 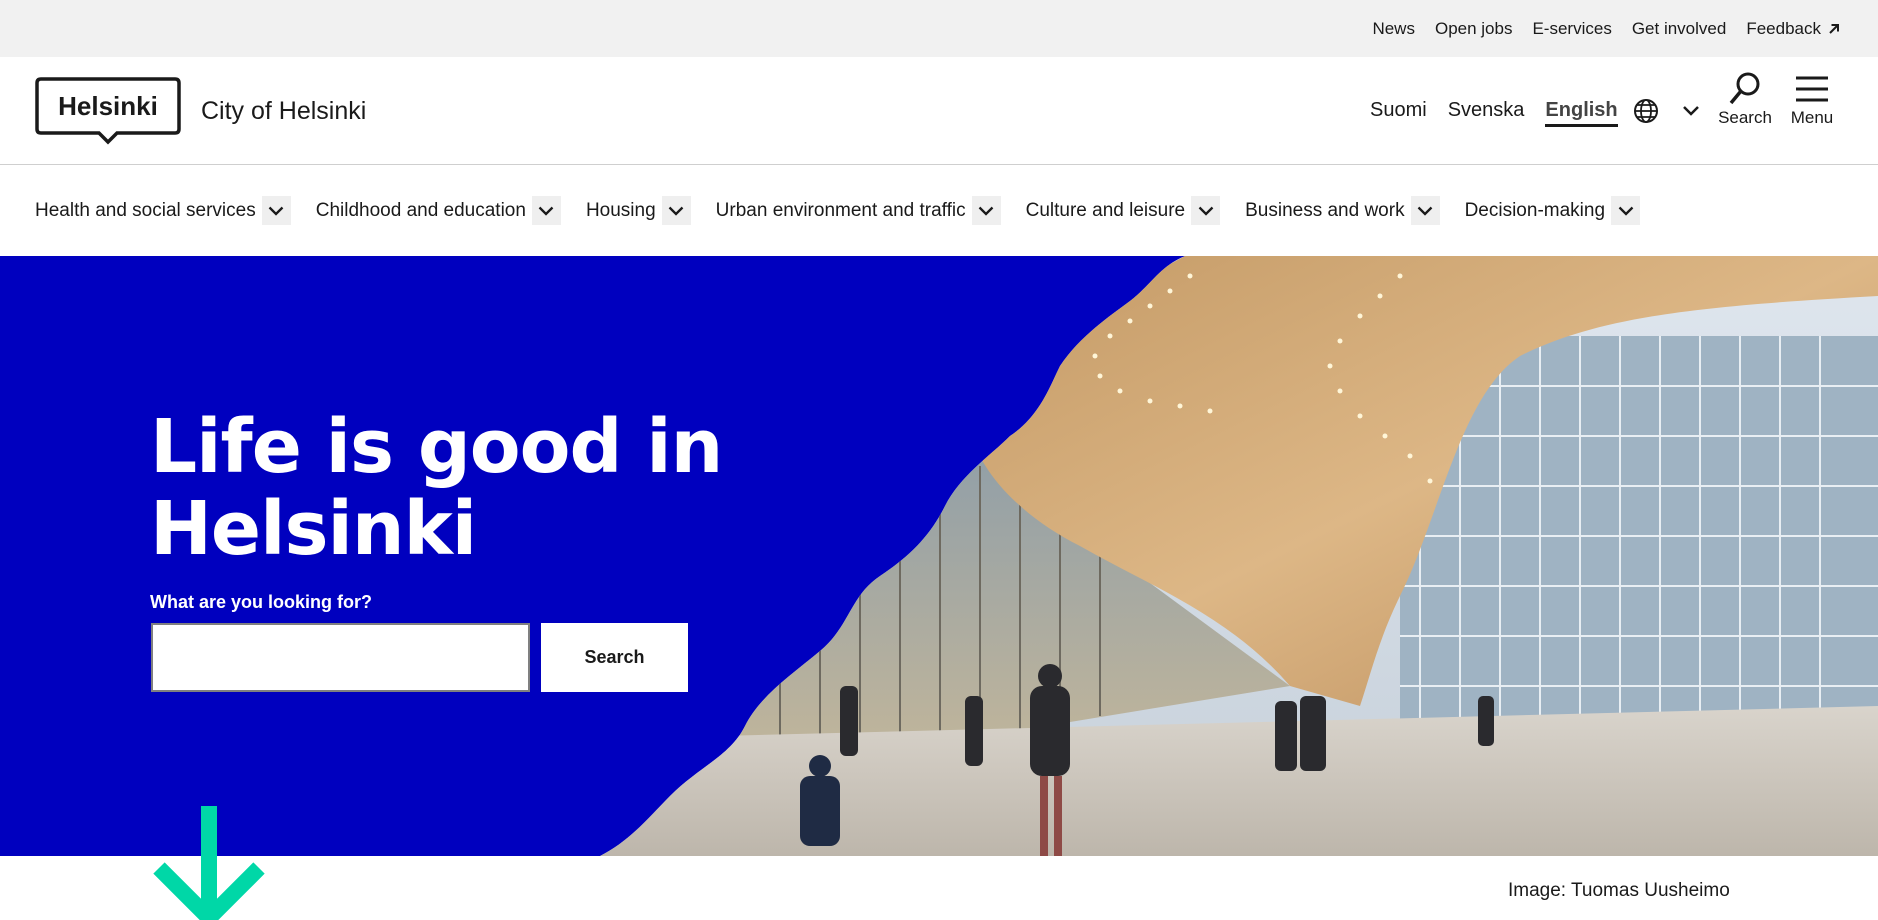 I want to click on nav-item-urban: Urban environment and traffic, so click(x=858, y=210).